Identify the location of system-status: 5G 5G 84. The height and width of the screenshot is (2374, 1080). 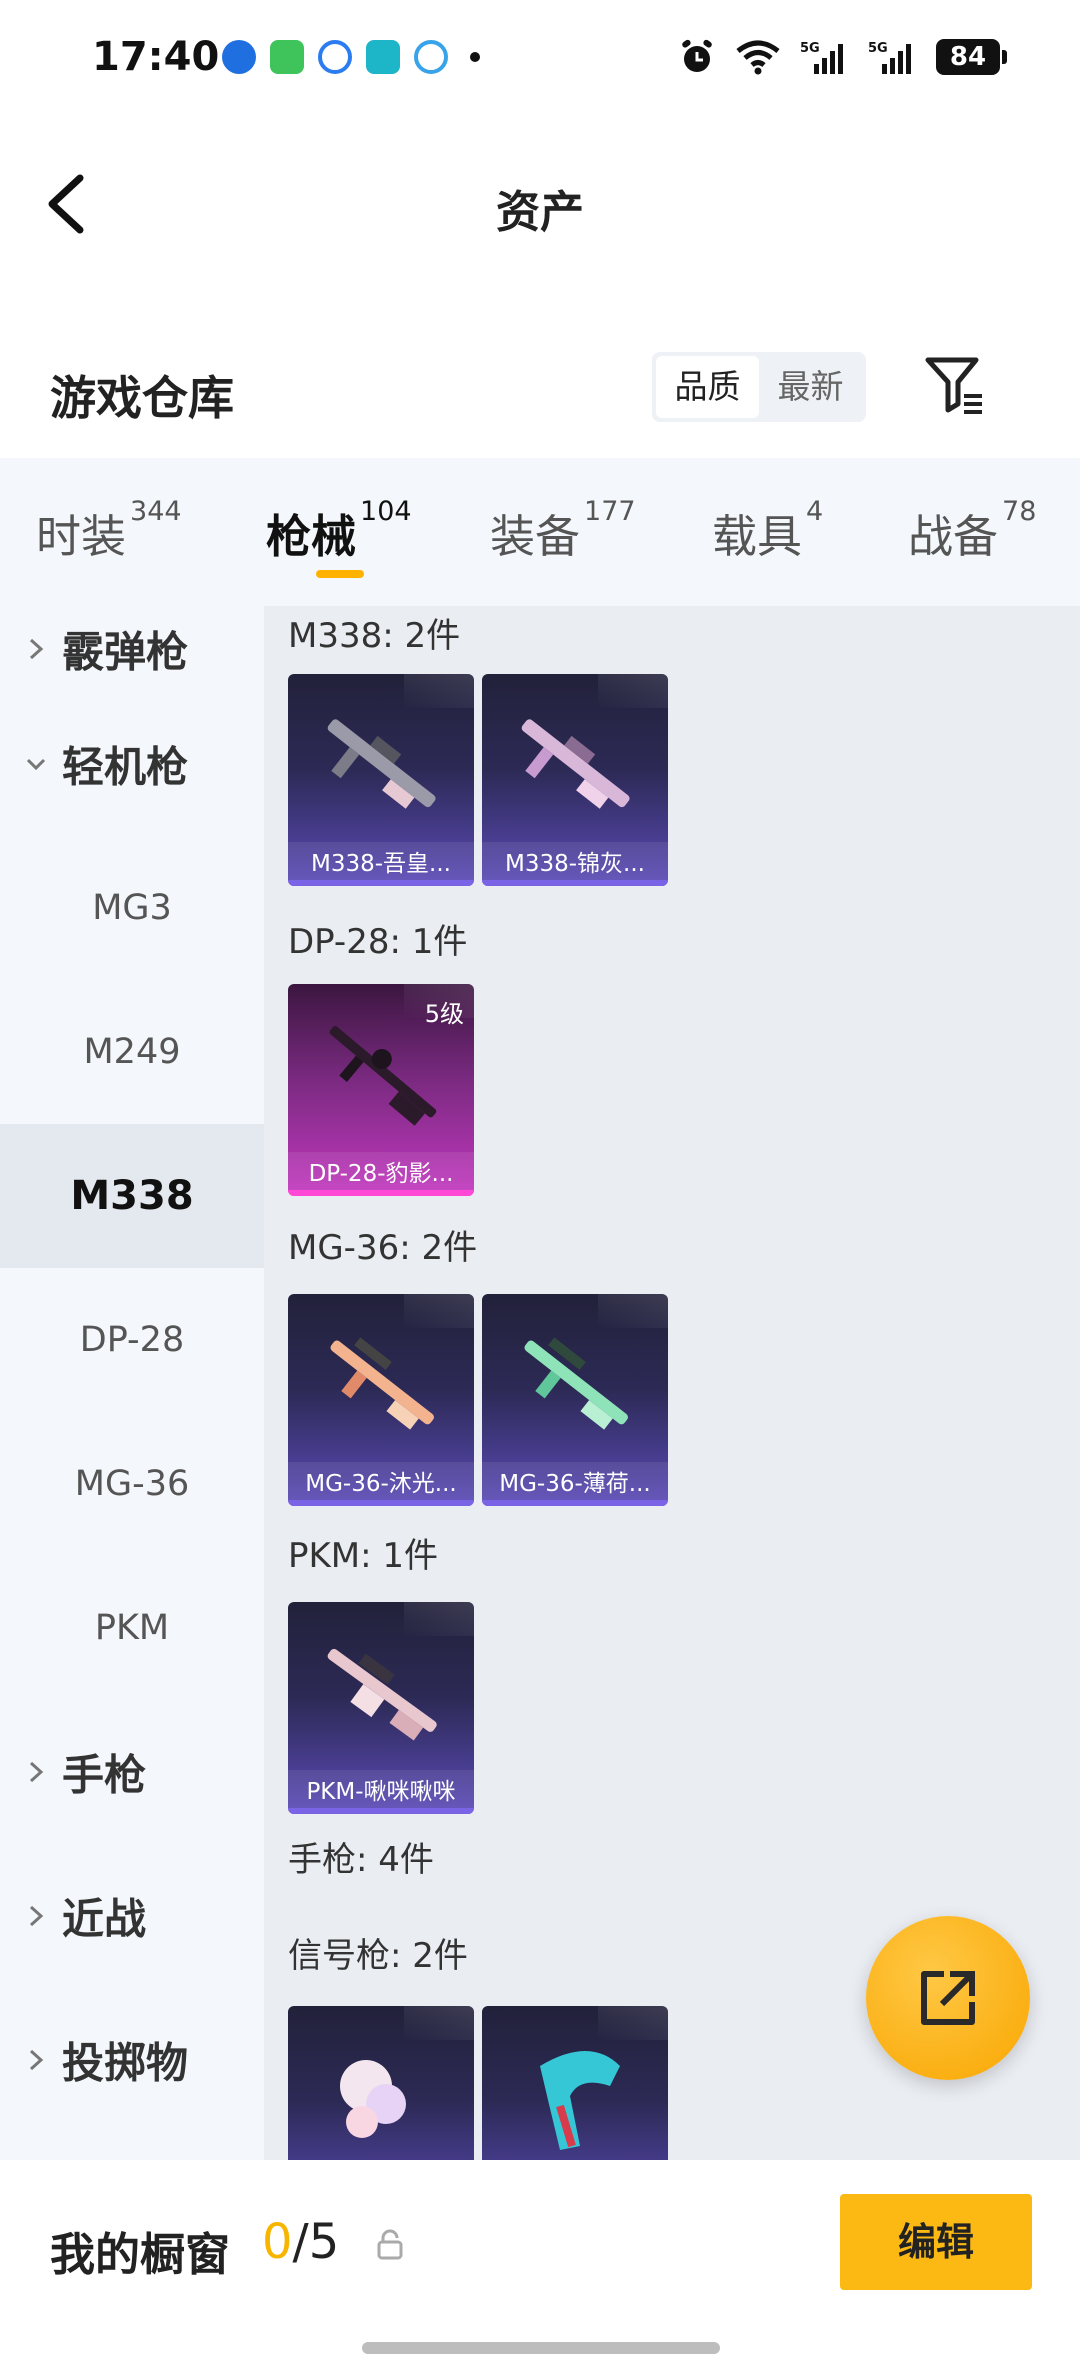
(842, 57).